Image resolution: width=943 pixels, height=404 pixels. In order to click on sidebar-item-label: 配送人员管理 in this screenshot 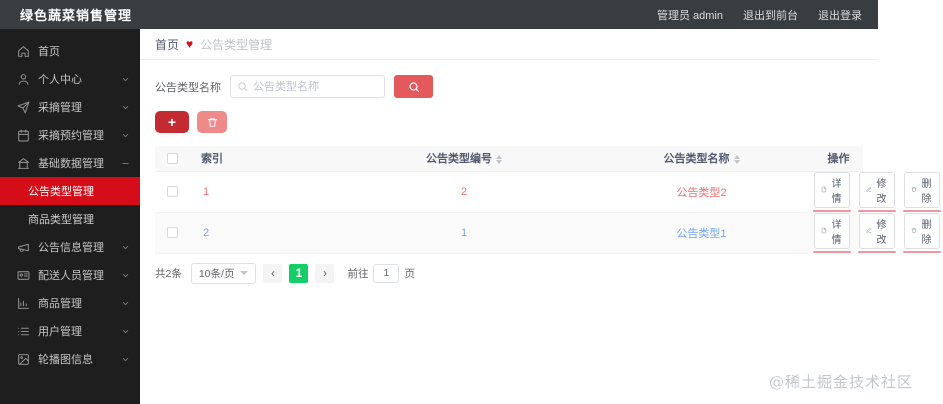, I will do `click(71, 276)`.